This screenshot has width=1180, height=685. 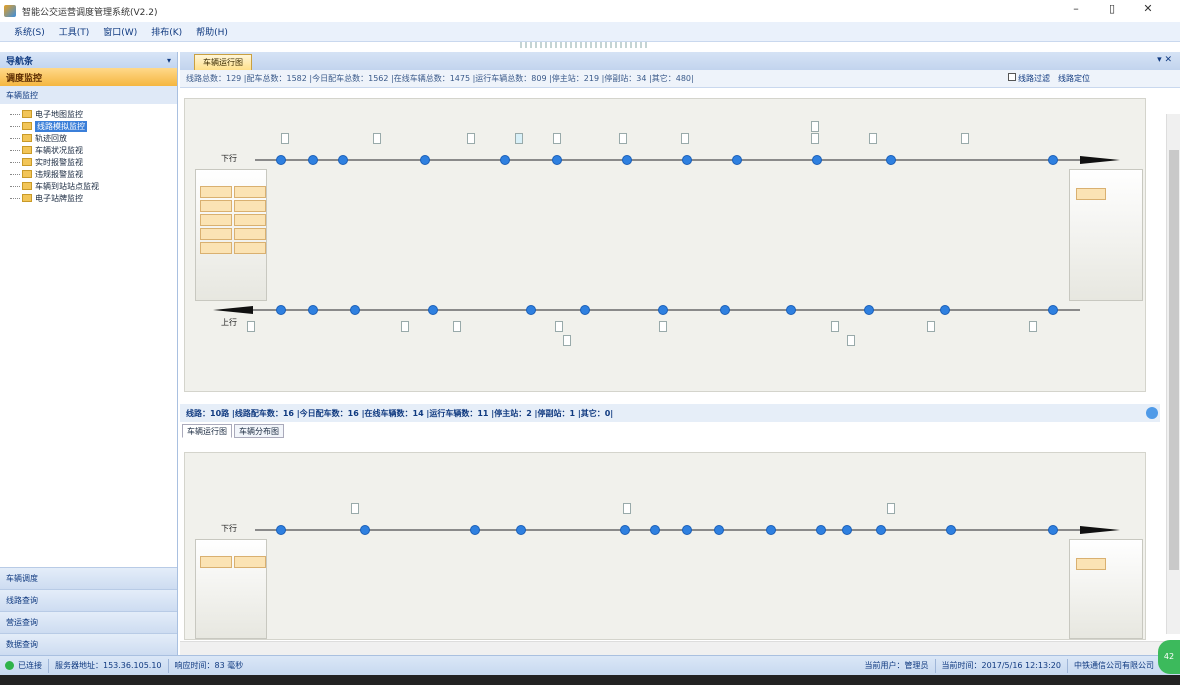 I want to click on tree-item-line-sim-monitor: 线路模拟监控, so click(x=93, y=126).